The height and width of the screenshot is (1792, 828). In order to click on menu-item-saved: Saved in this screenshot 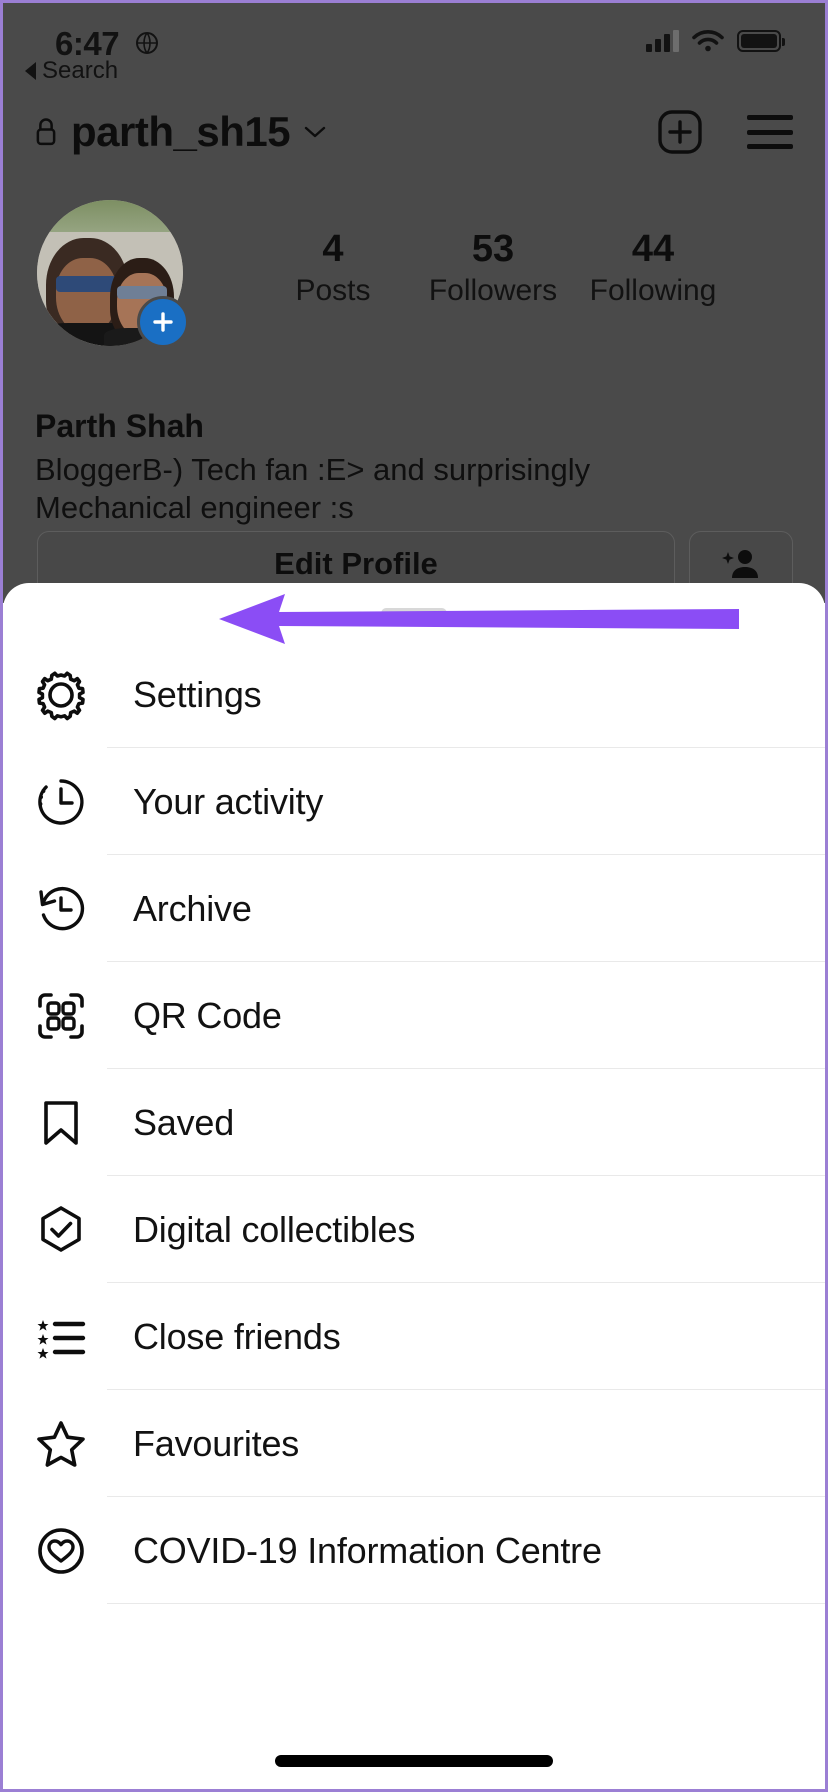, I will do `click(414, 1122)`.